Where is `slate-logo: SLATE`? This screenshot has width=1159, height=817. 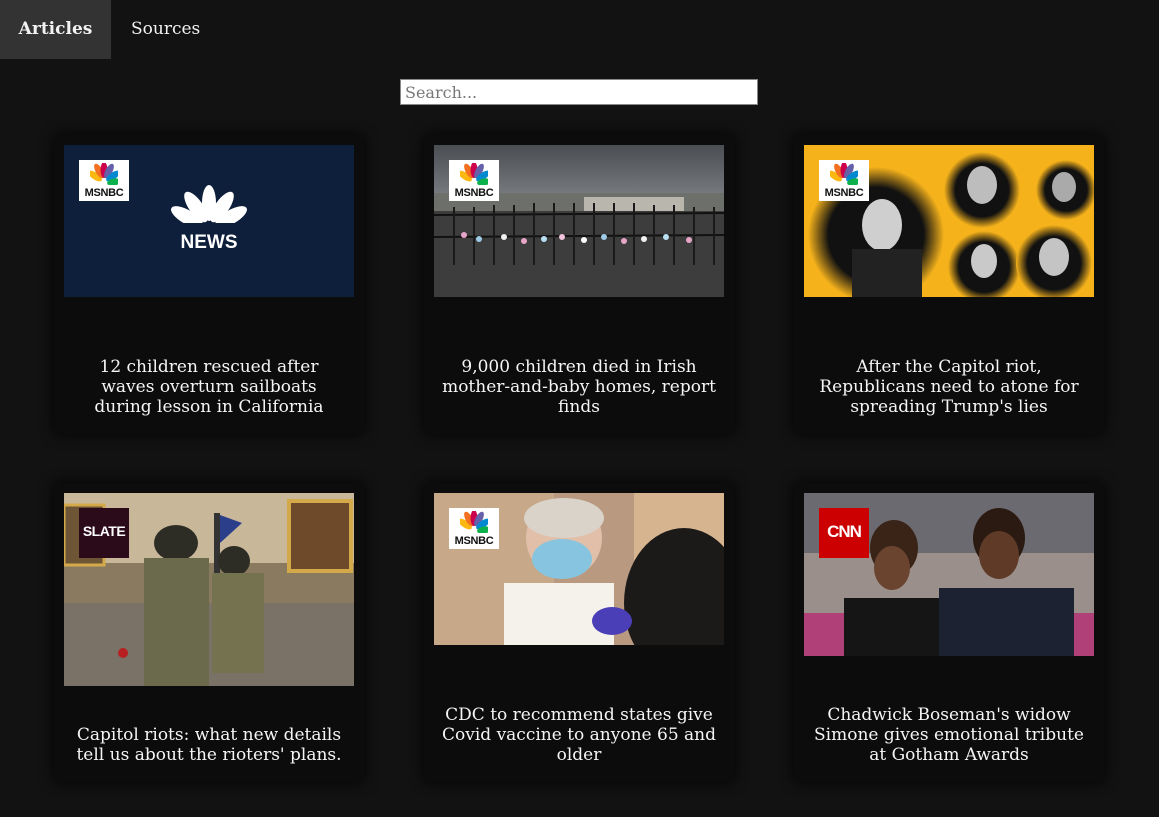 slate-logo: SLATE is located at coordinates (104, 533).